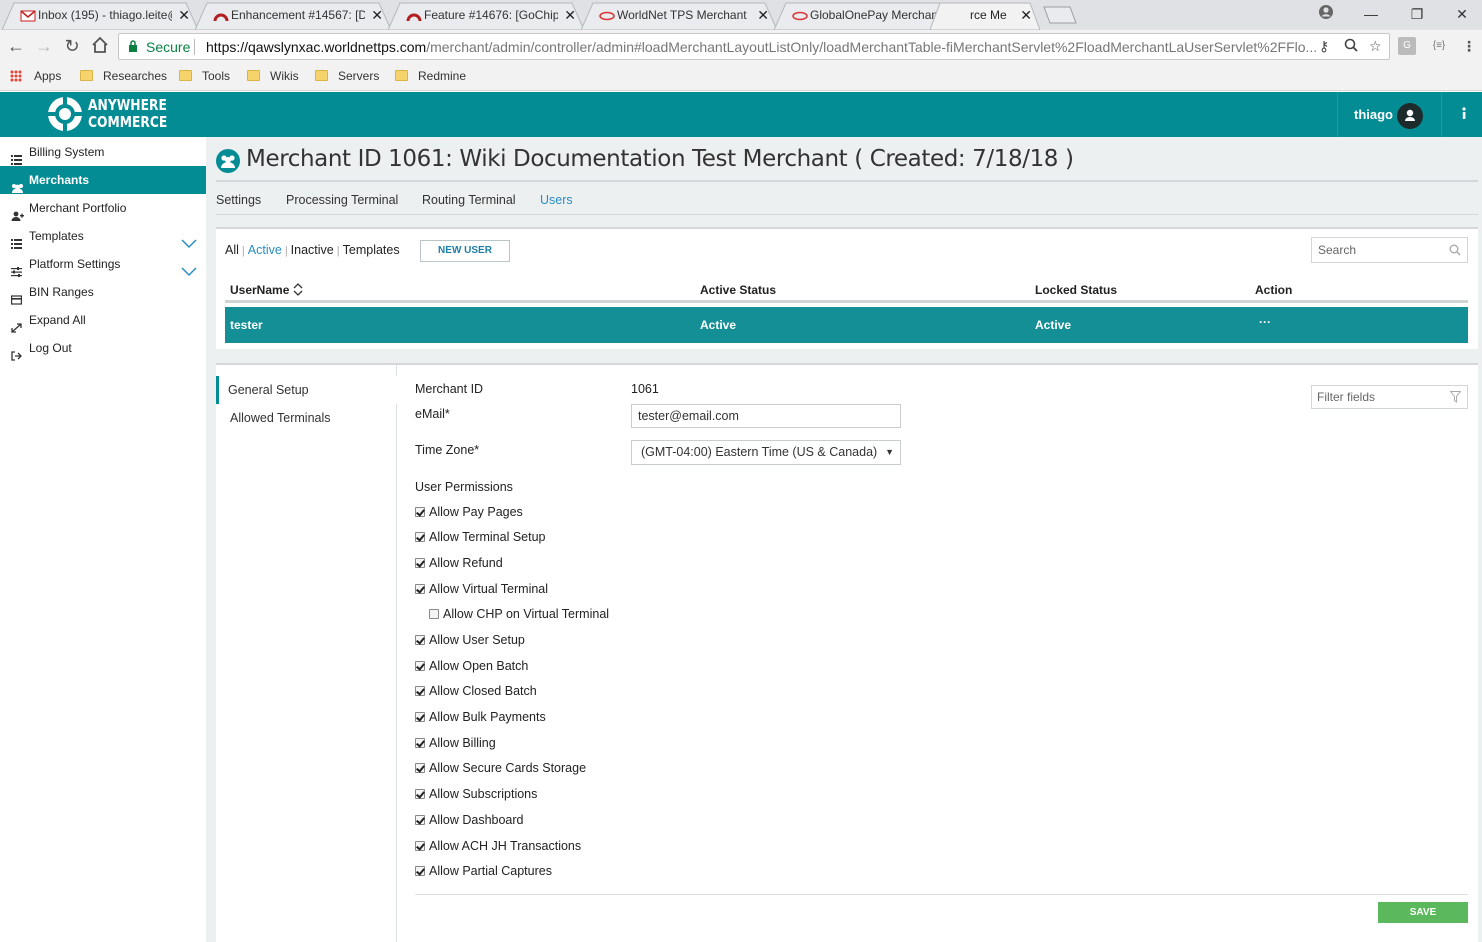 Image resolution: width=1482 pixels, height=942 pixels. I want to click on column-header-label: UserName, so click(260, 290).